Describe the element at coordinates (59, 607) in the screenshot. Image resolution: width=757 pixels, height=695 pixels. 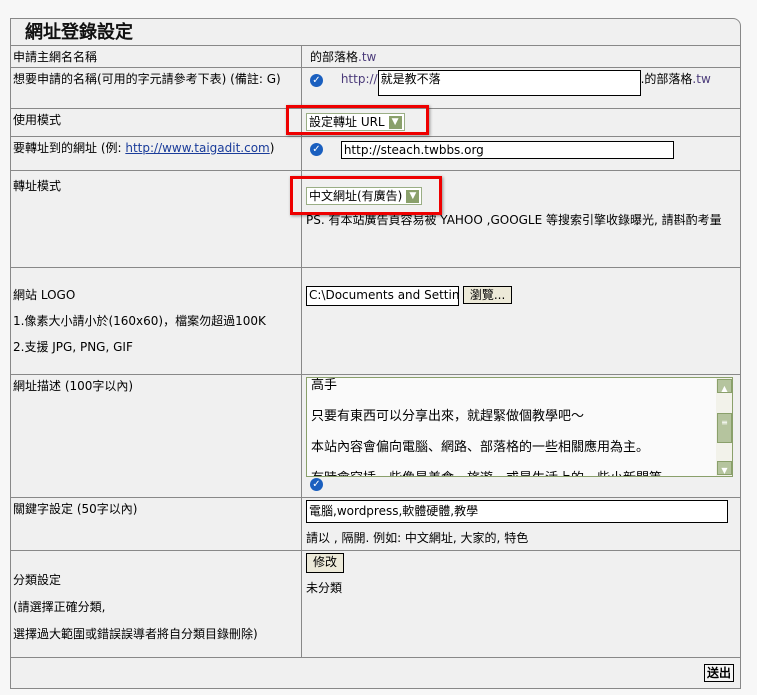
I see `note: (請選擇正確分類,` at that location.